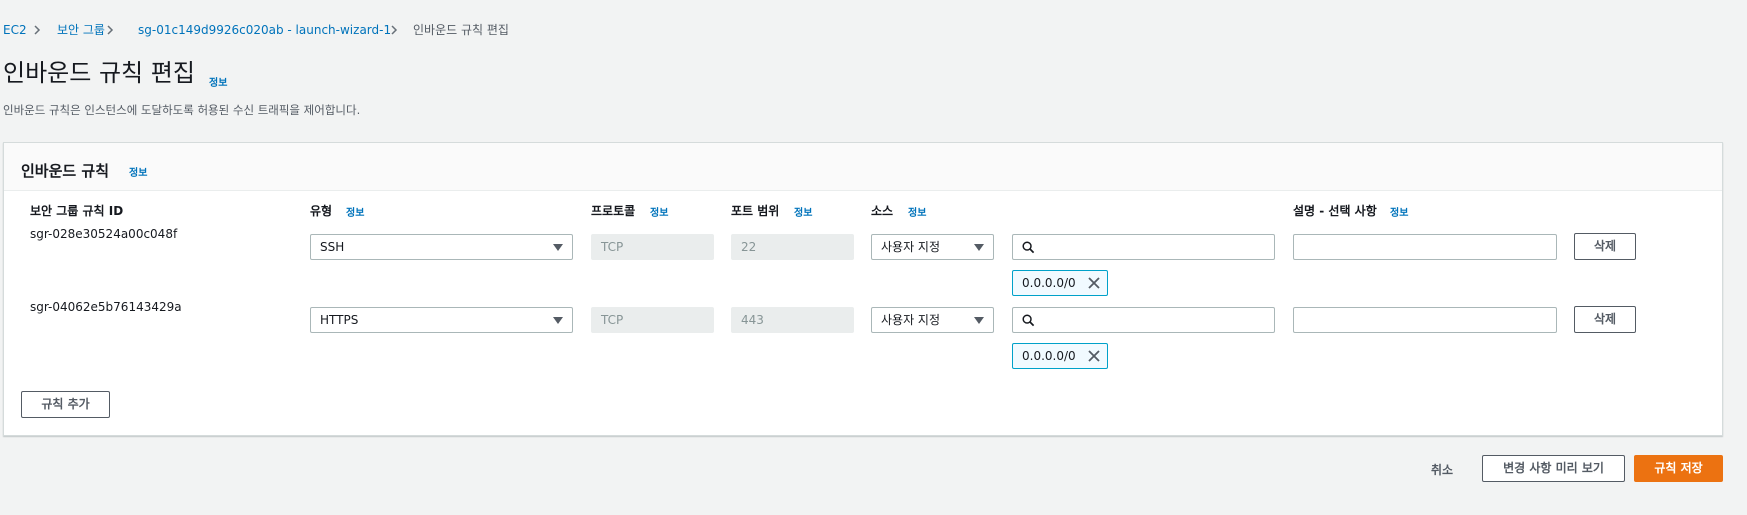 Image resolution: width=1747 pixels, height=515 pixels. Describe the element at coordinates (1678, 468) in the screenshot. I see `save-rules-button: 규칙 저장` at that location.